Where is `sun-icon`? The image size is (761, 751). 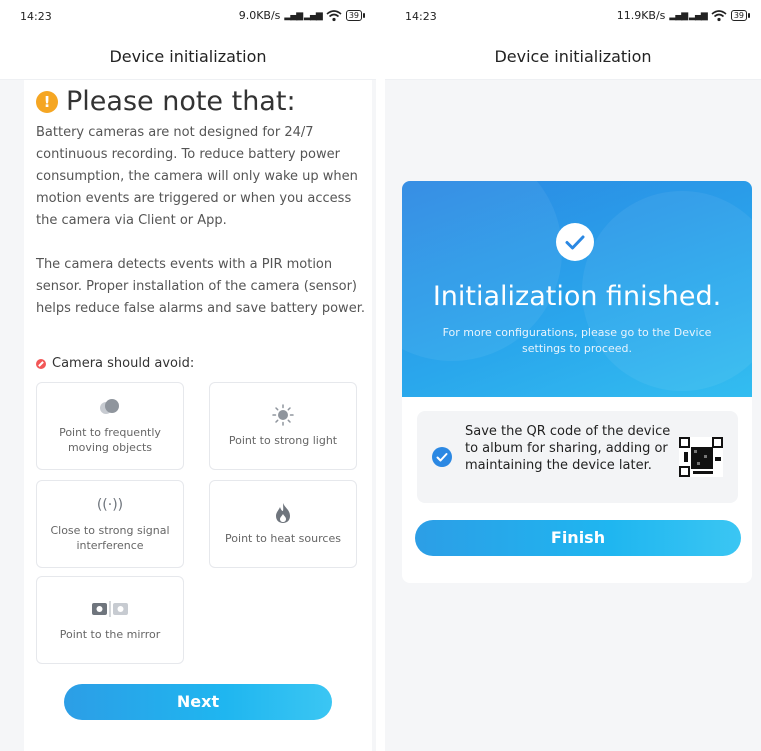
sun-icon is located at coordinates (283, 414).